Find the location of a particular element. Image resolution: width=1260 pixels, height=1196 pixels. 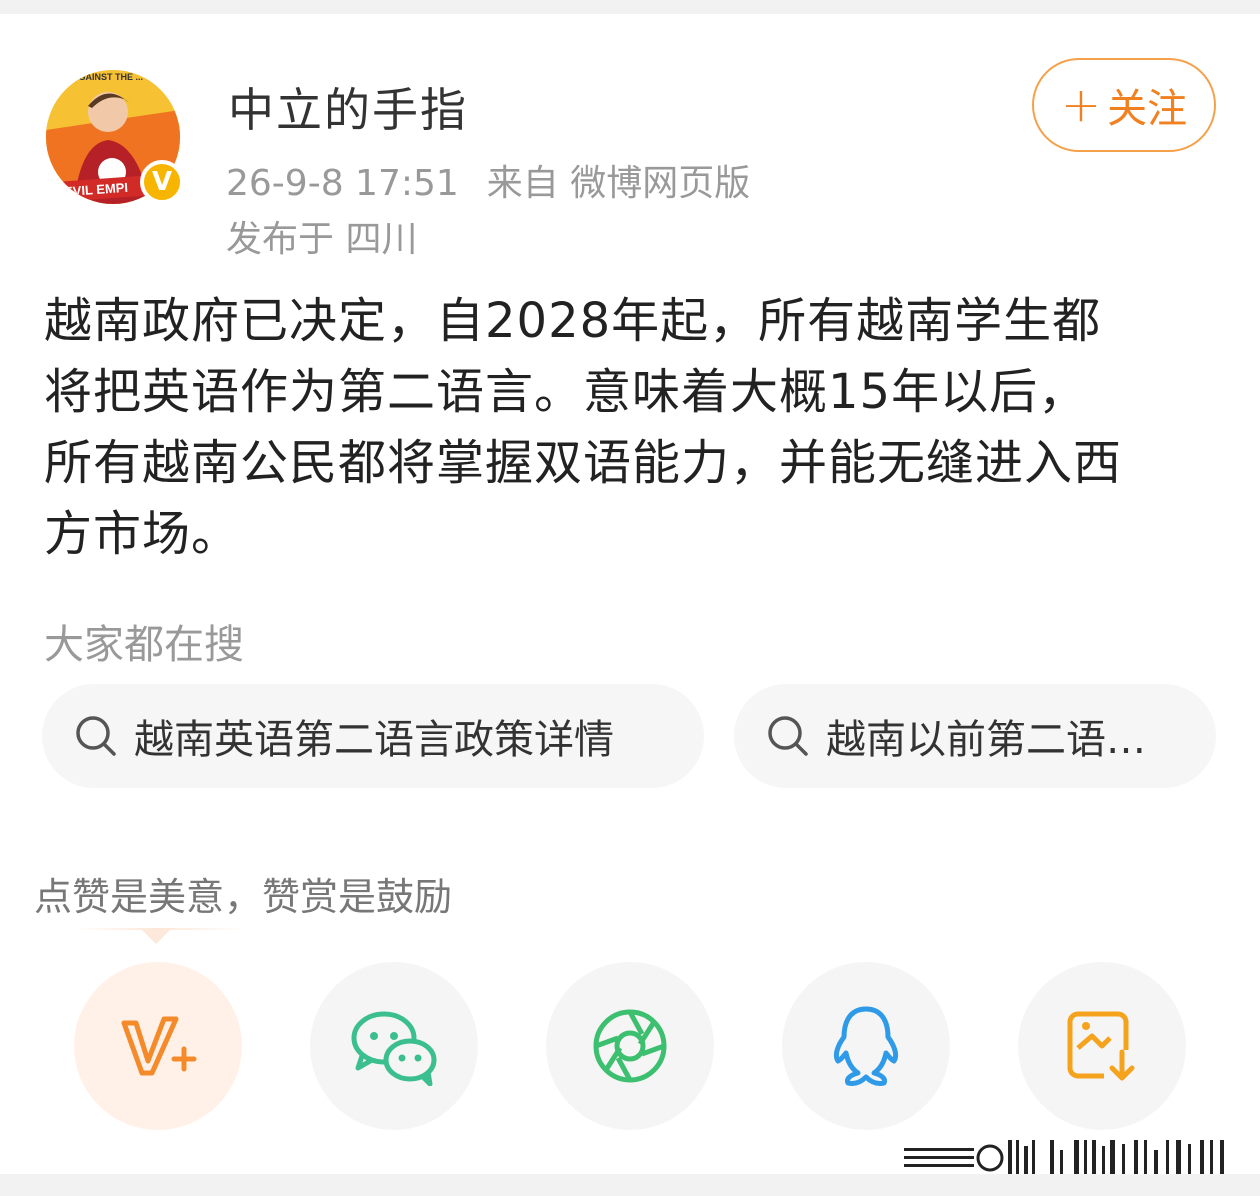

tooltip-arrow is located at coordinates (156, 937).